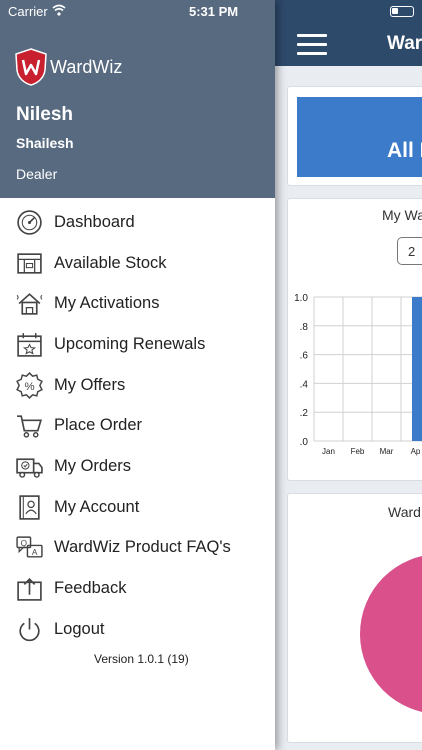  What do you see at coordinates (97, 506) in the screenshot?
I see `menu-item-label: My Account` at bounding box center [97, 506].